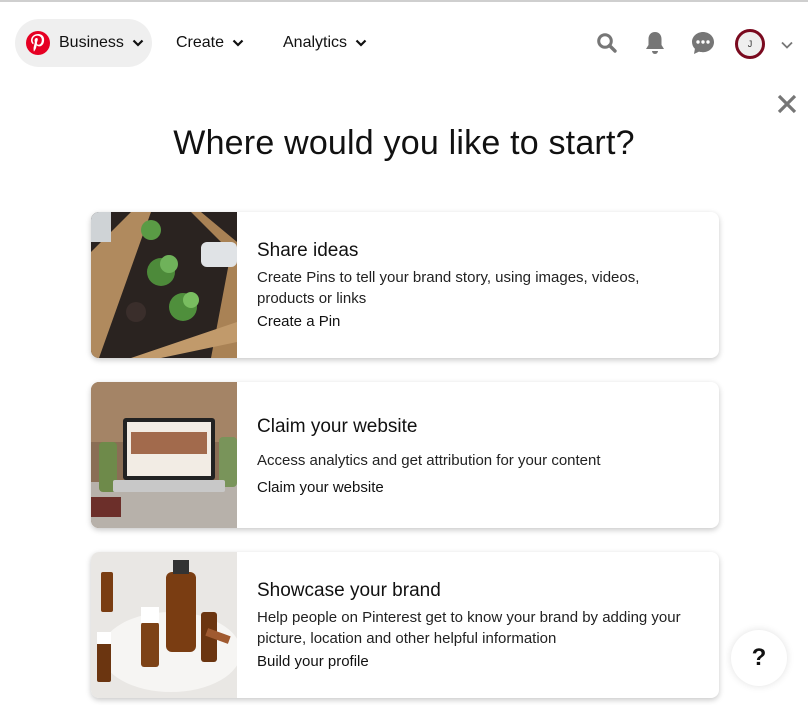 This screenshot has height=705, width=808. Describe the element at coordinates (337, 426) in the screenshot. I see `card-title: Claim your website` at that location.